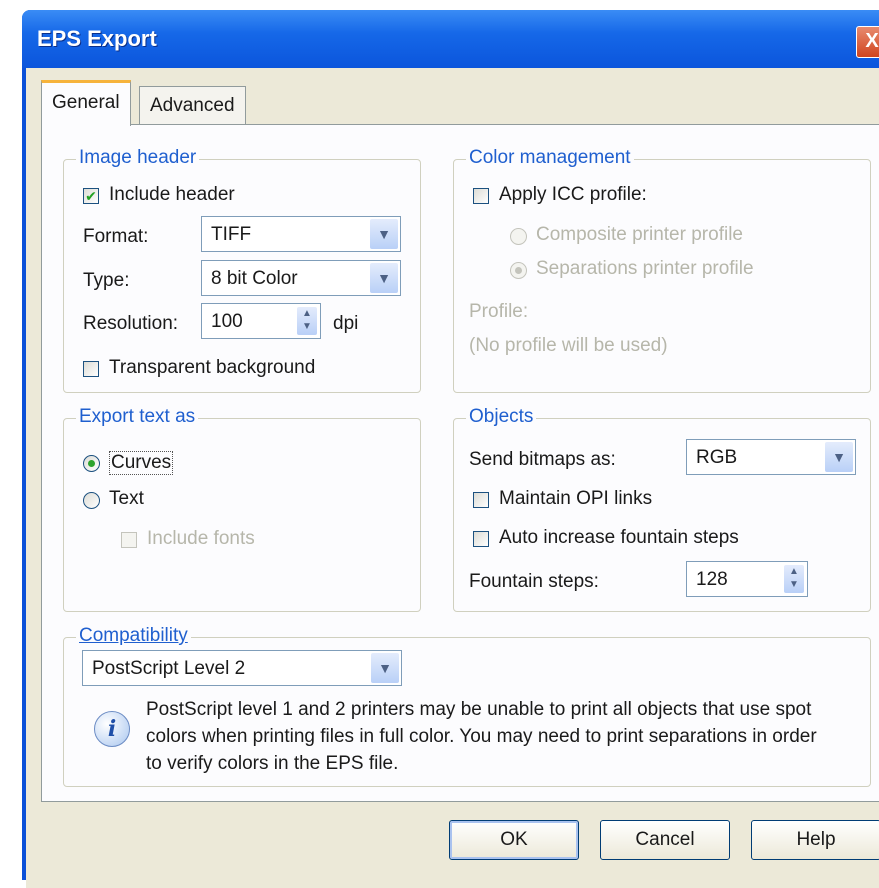  I want to click on resolution-spinner: 100 ▲ ▼, so click(261, 321).